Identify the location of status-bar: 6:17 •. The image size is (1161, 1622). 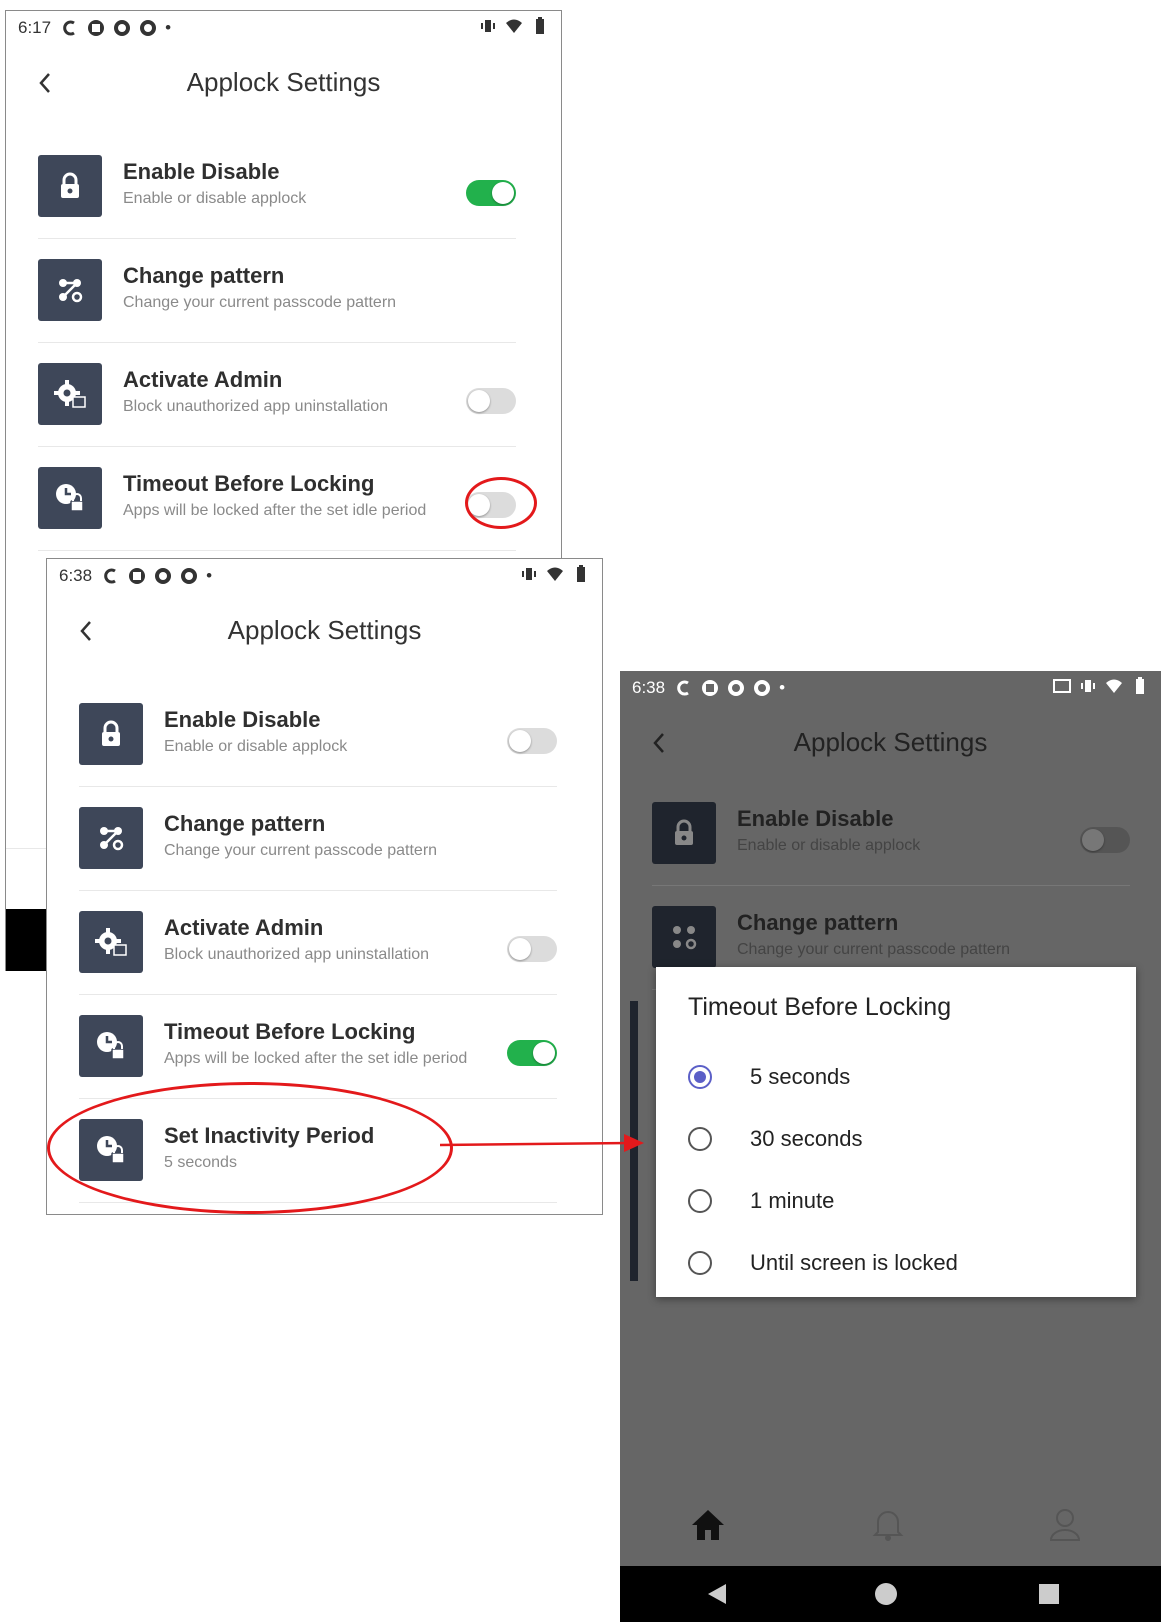
(283, 28).